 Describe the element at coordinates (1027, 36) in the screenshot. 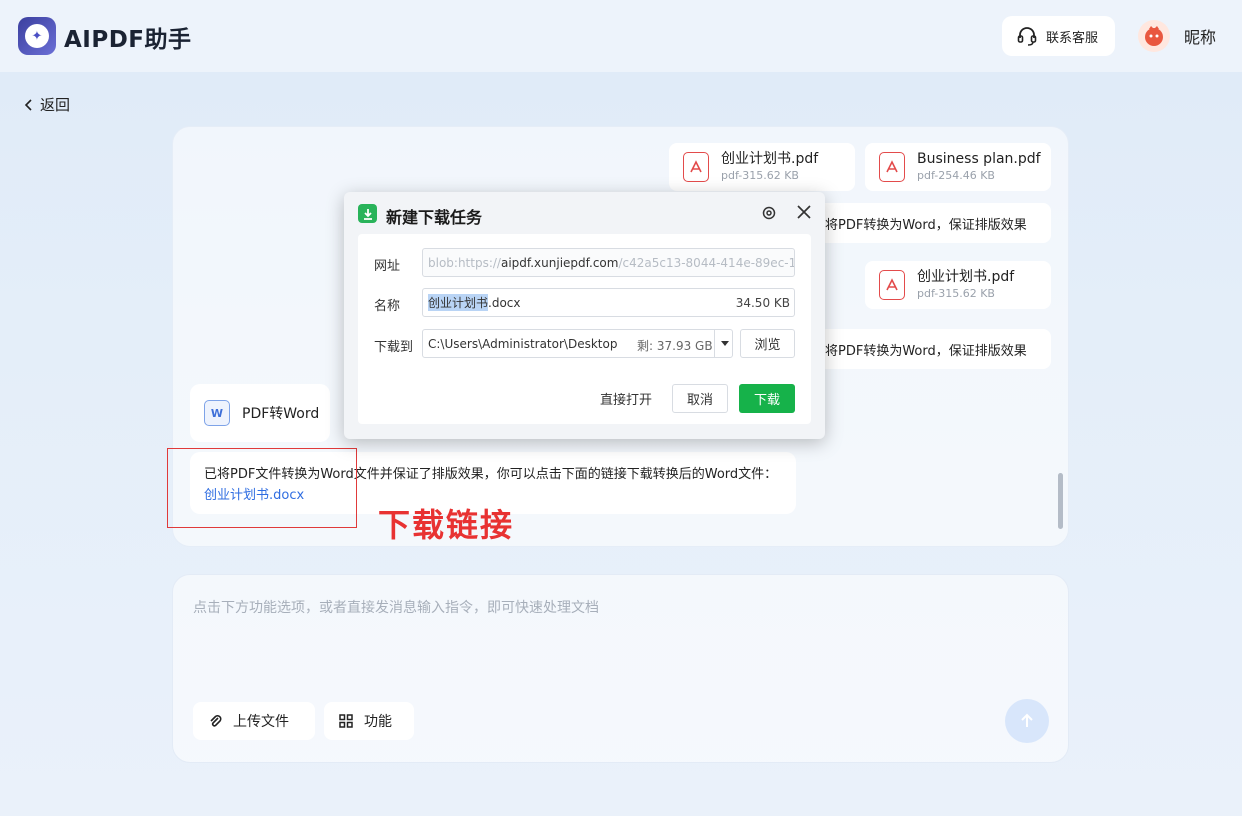

I see `headset-icon` at that location.